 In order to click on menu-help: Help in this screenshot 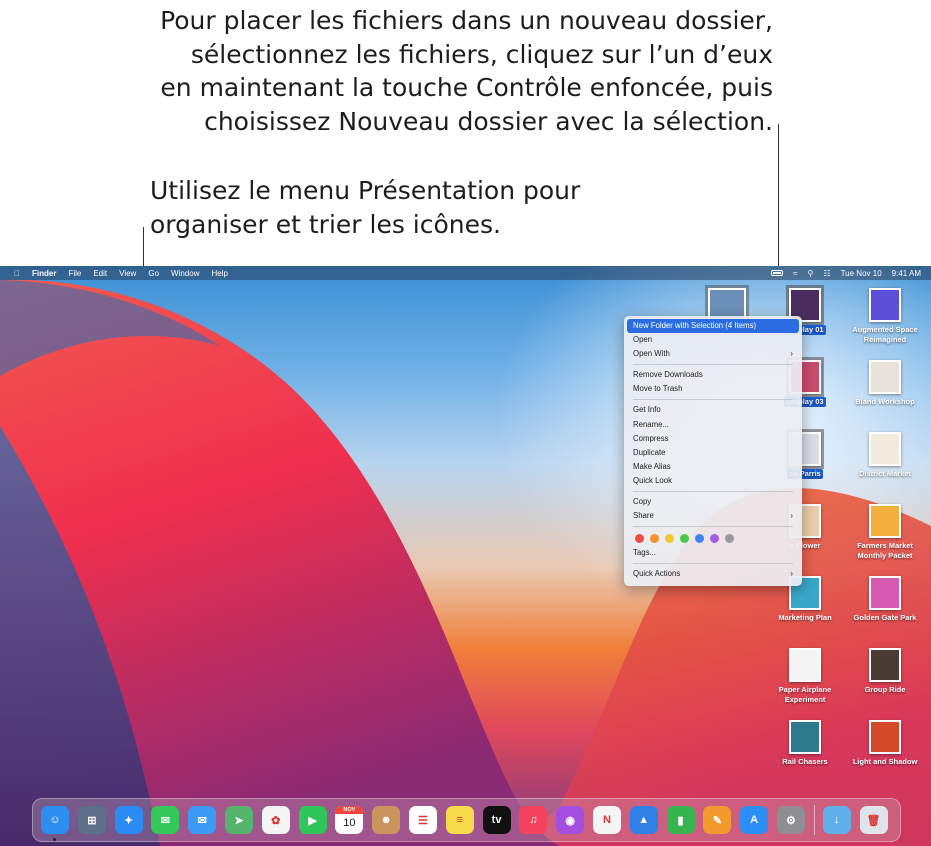, I will do `click(219, 273)`.